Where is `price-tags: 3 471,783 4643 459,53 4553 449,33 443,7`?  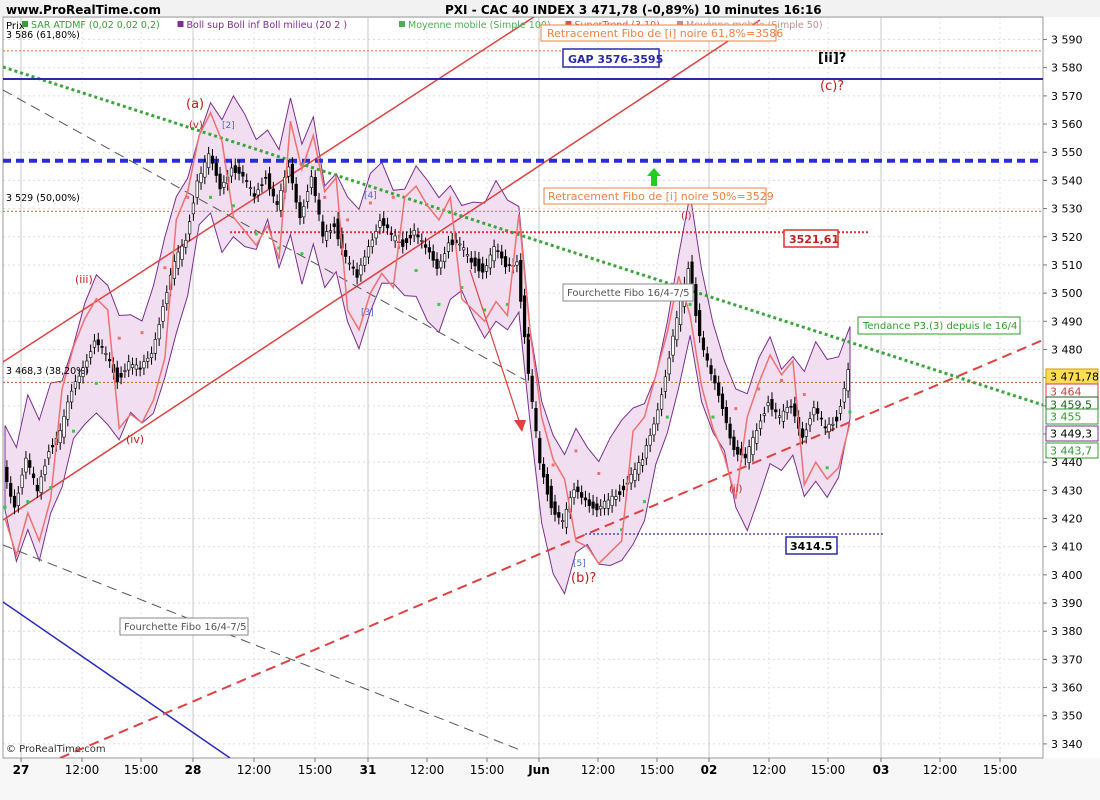
price-tags: 3 471,783 4643 459,53 4553 449,33 443,7 is located at coordinates (1072, 413).